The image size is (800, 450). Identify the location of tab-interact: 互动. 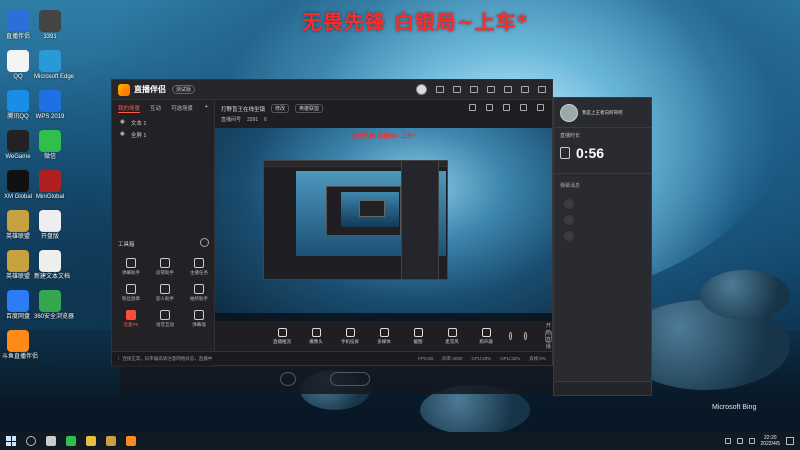
(155, 108).